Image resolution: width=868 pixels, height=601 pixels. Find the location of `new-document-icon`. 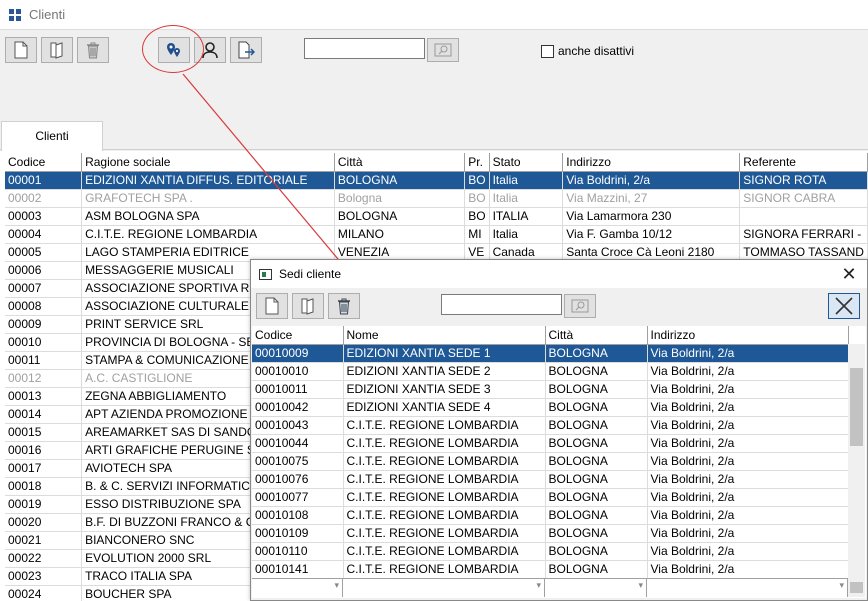

new-document-icon is located at coordinates (272, 306).